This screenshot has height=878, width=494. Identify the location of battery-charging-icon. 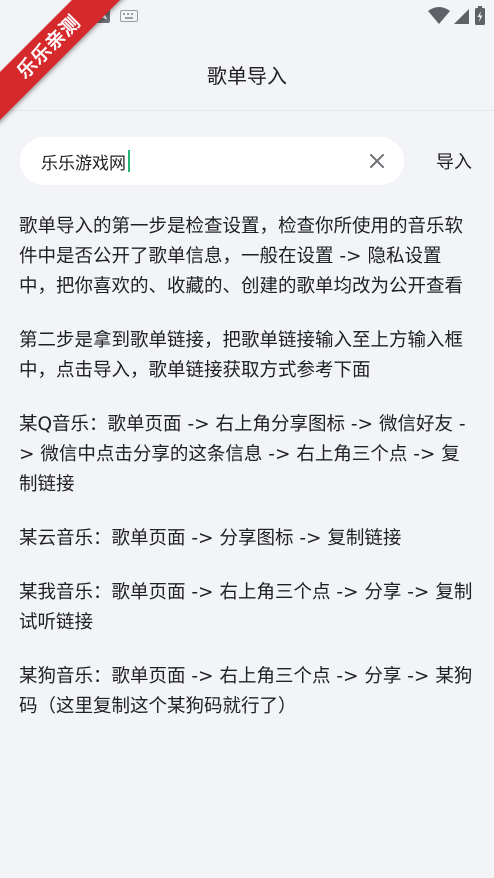
(480, 15).